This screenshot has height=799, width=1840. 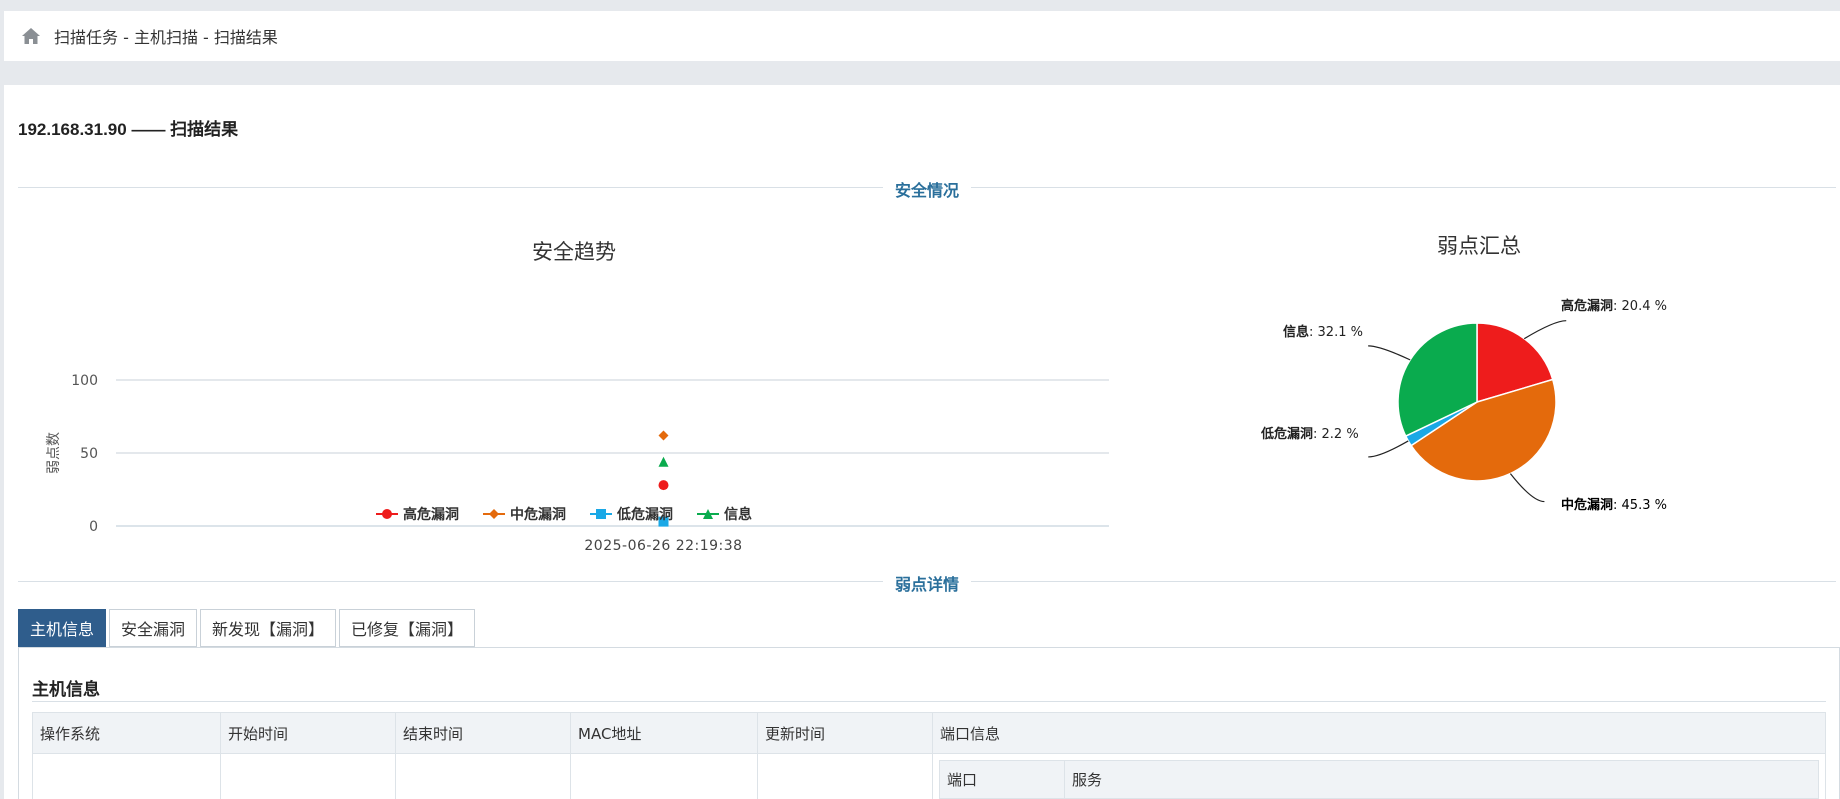 I want to click on section-details-label: 弱点详情, so click(x=927, y=583).